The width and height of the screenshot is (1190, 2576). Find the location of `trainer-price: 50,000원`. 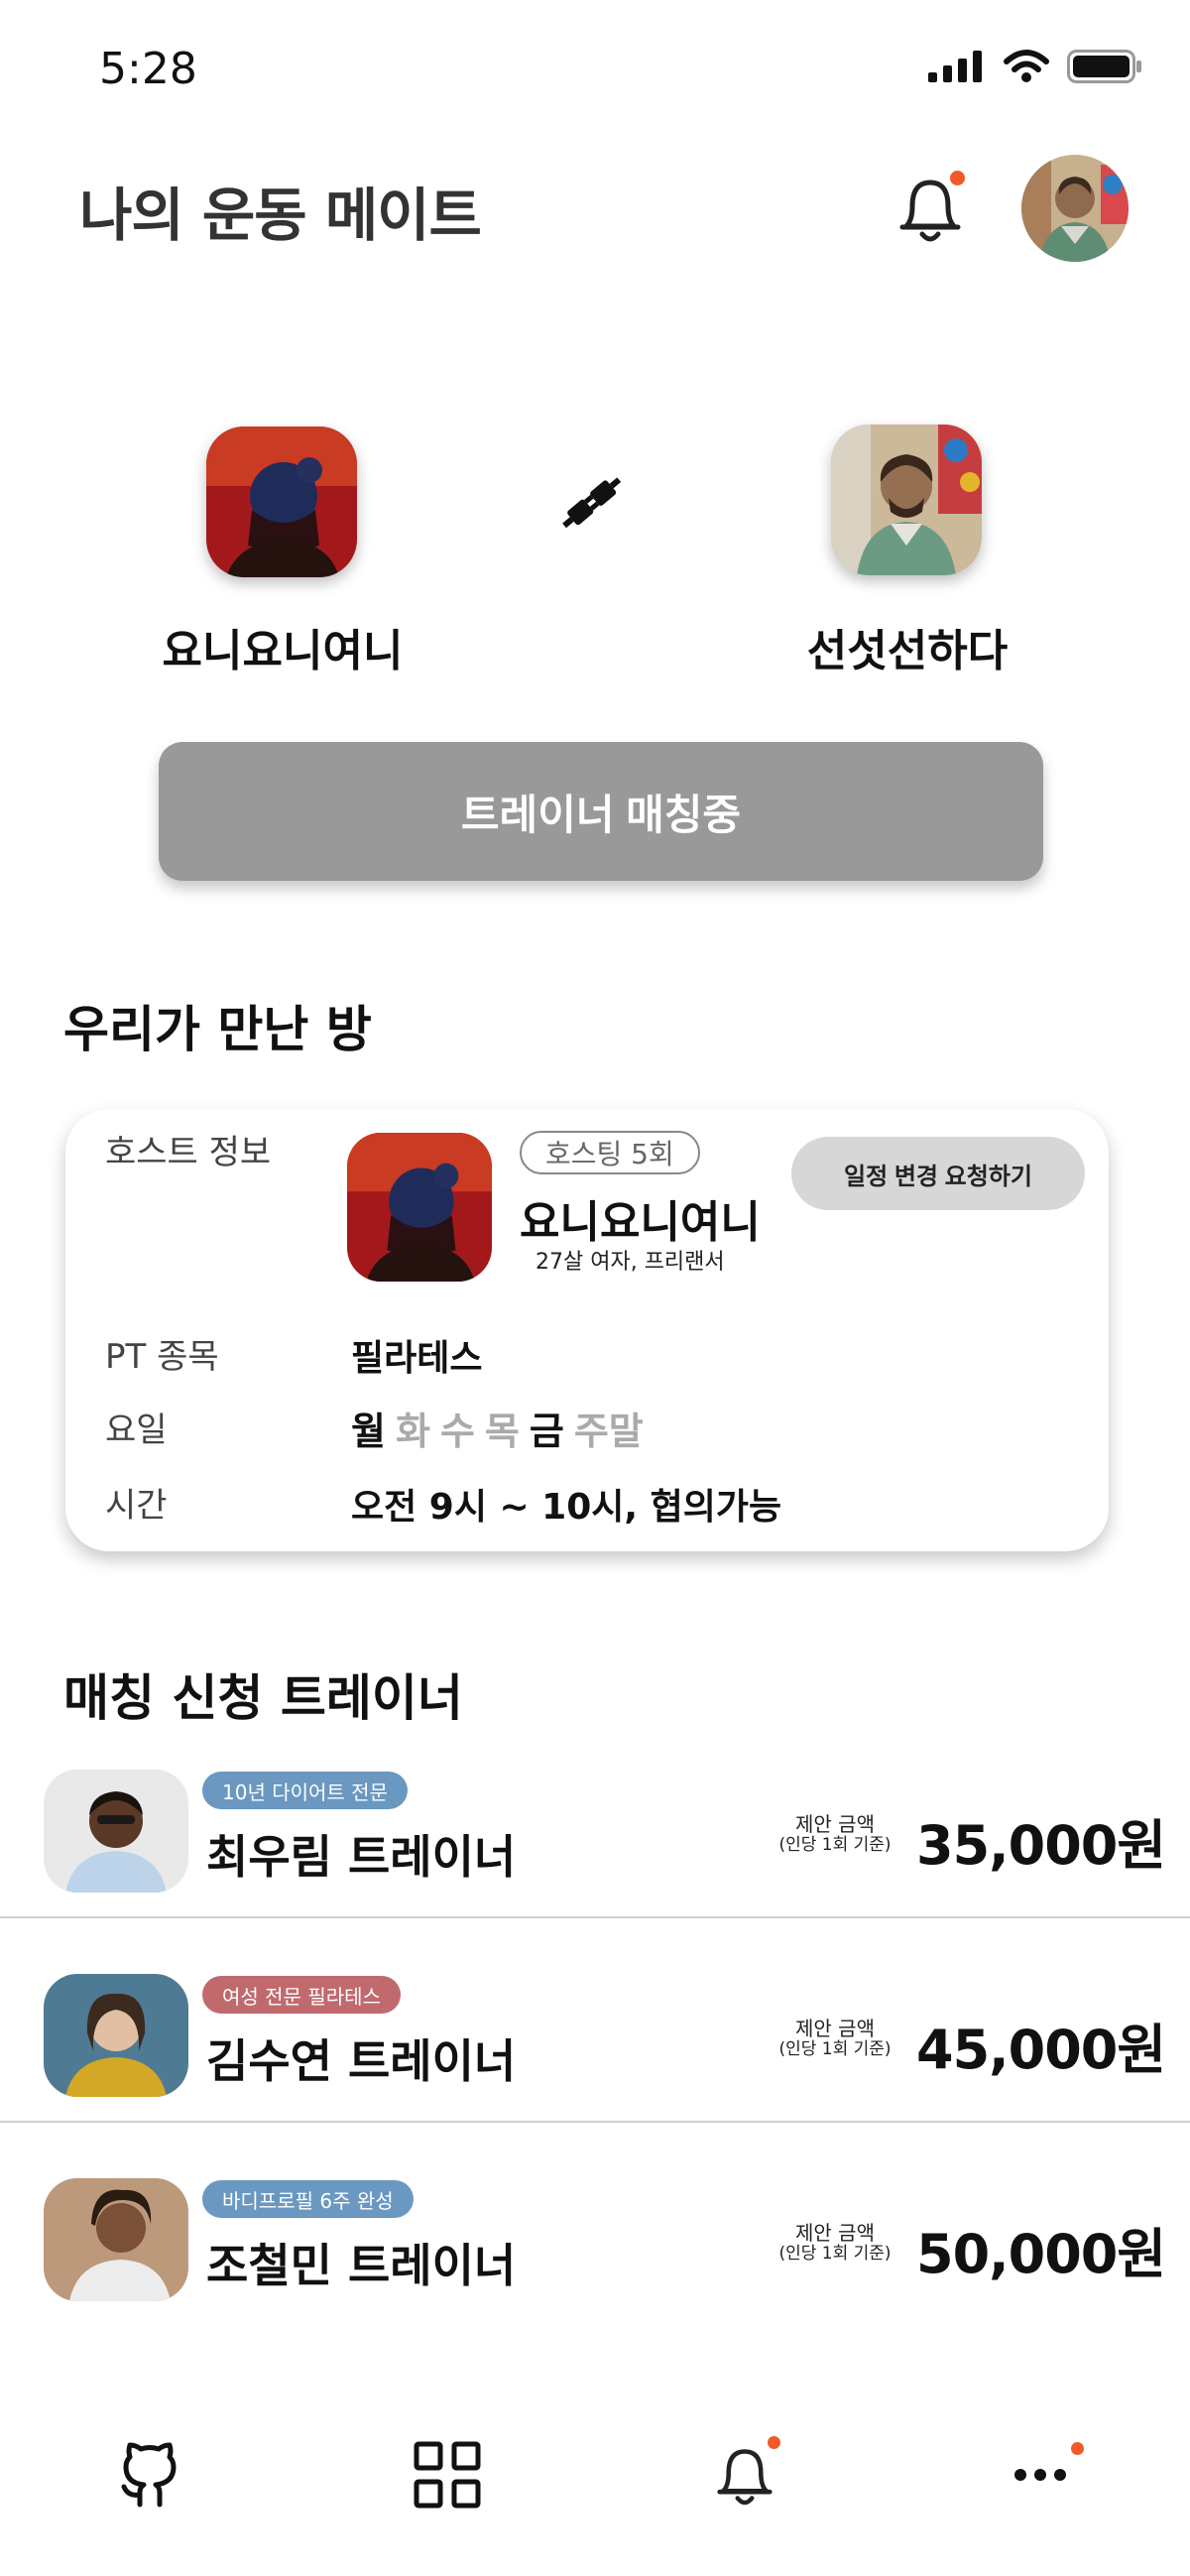

trainer-price: 50,000원 is located at coordinates (1041, 2254).